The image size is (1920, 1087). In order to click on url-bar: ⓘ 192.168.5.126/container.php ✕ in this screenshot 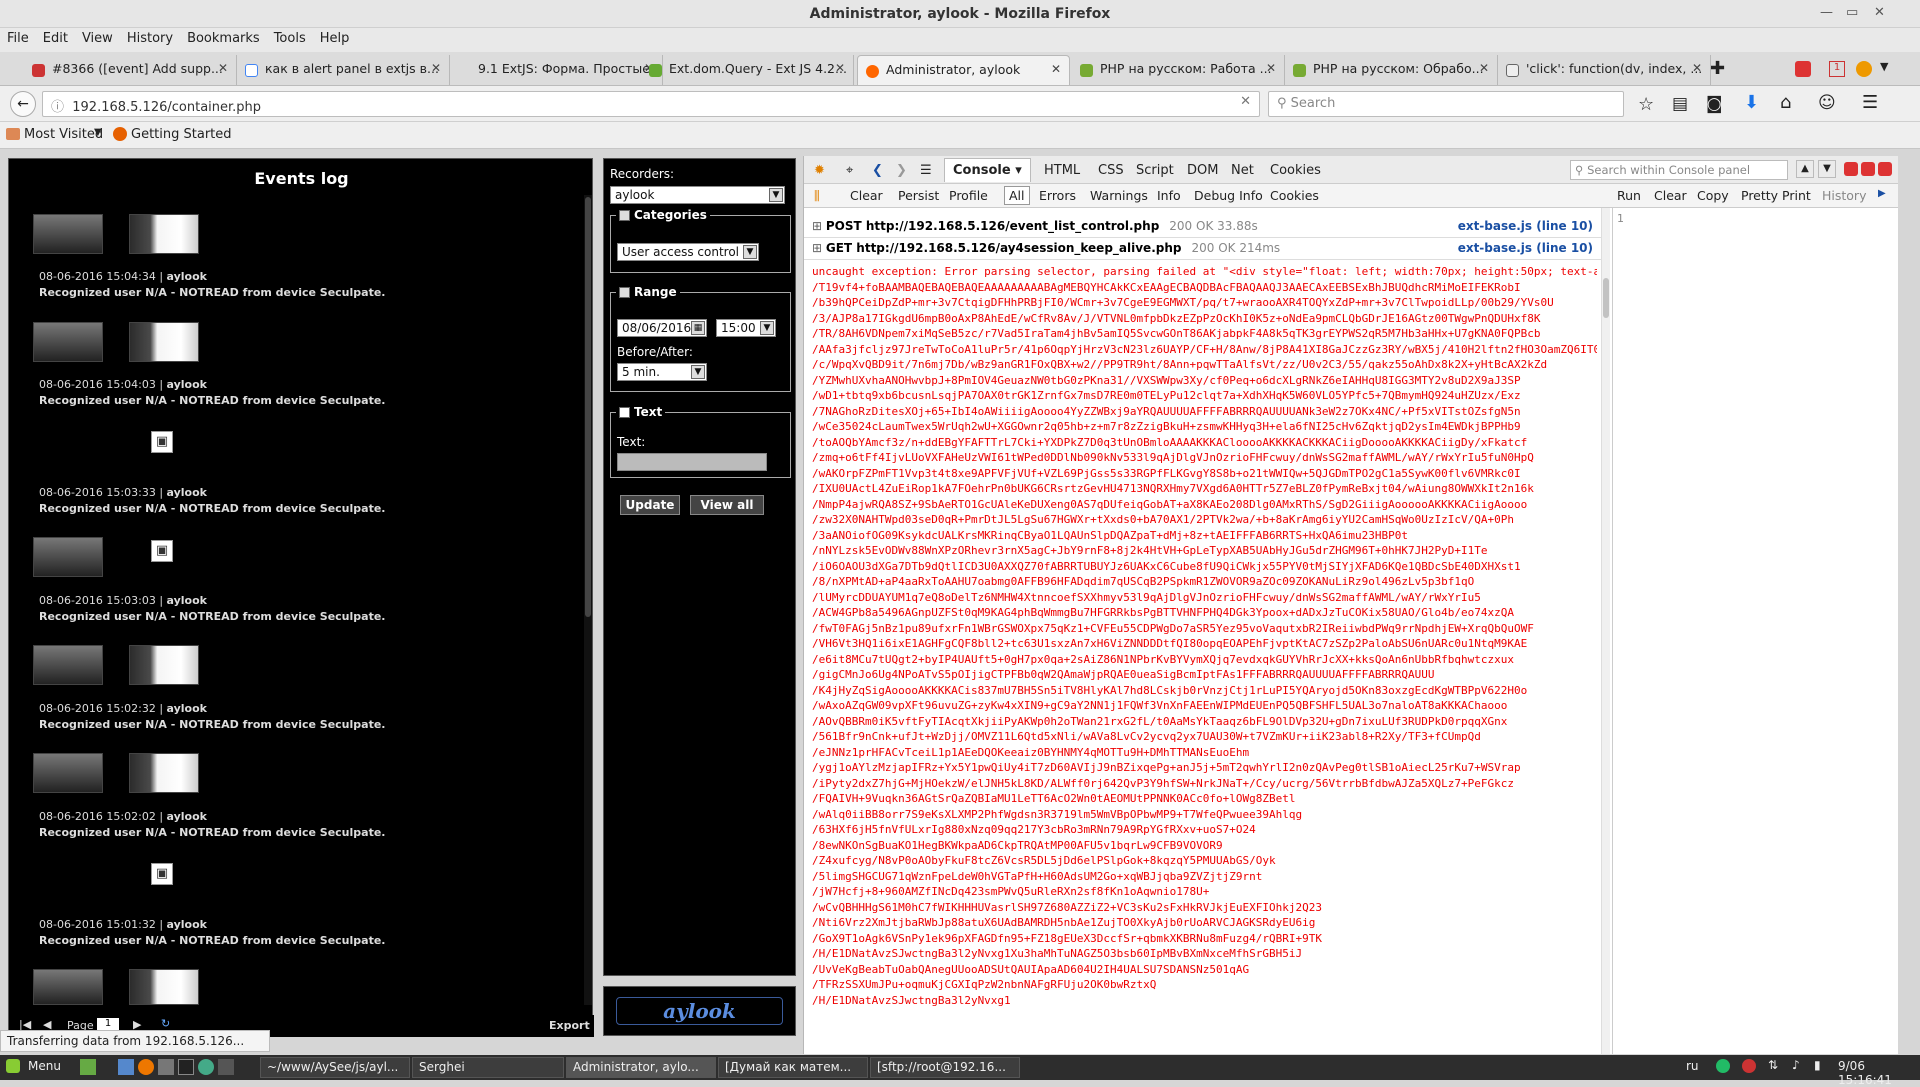, I will do `click(651, 104)`.